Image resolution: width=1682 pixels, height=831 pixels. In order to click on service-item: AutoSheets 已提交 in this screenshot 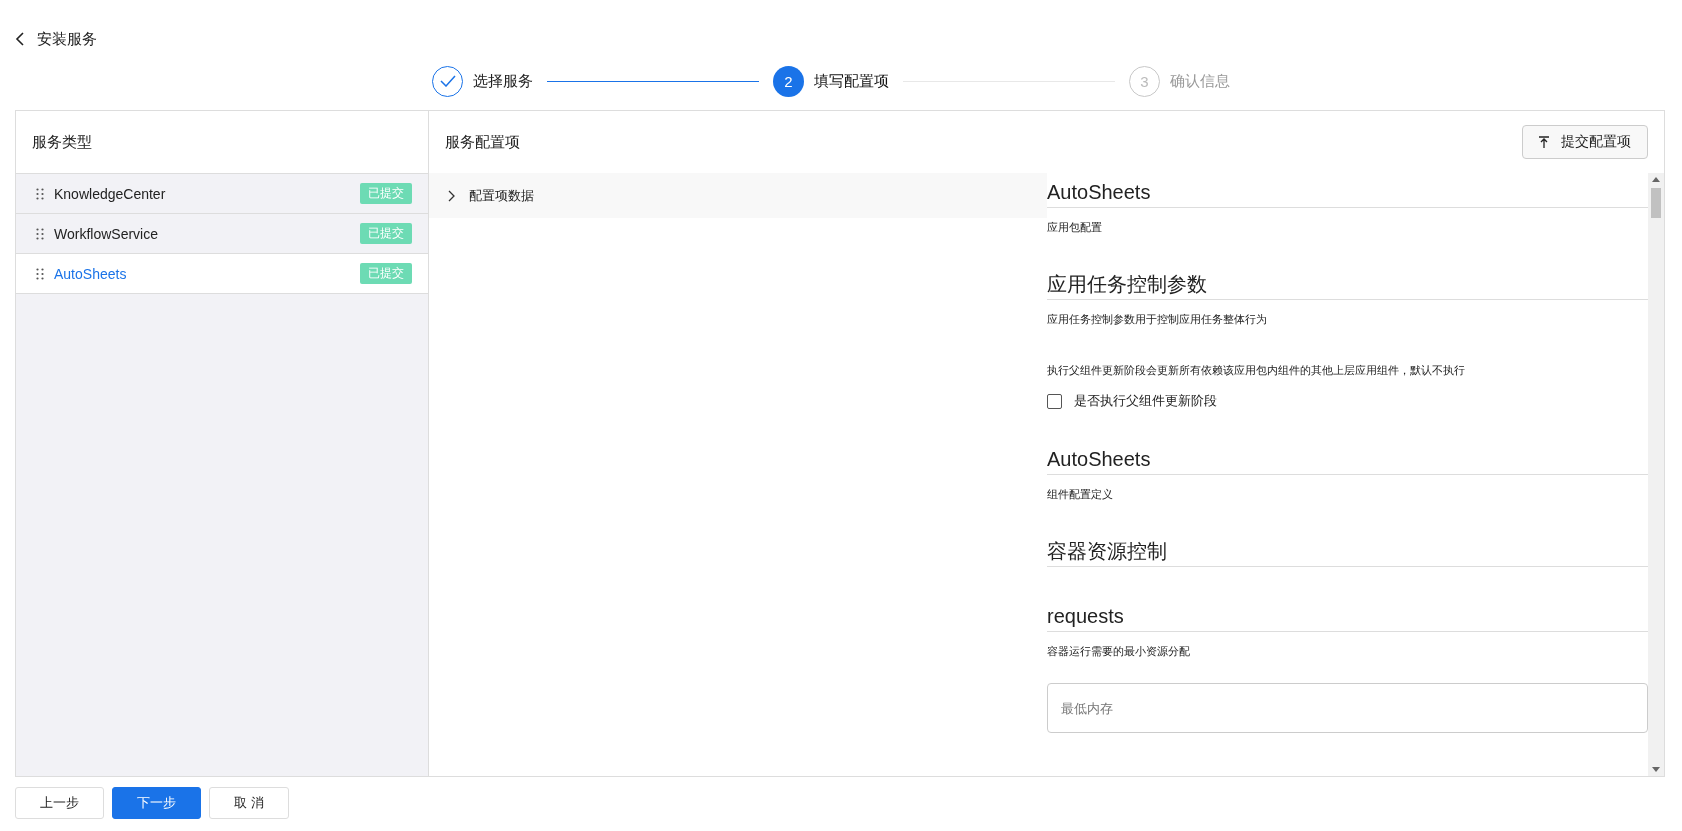, I will do `click(222, 274)`.